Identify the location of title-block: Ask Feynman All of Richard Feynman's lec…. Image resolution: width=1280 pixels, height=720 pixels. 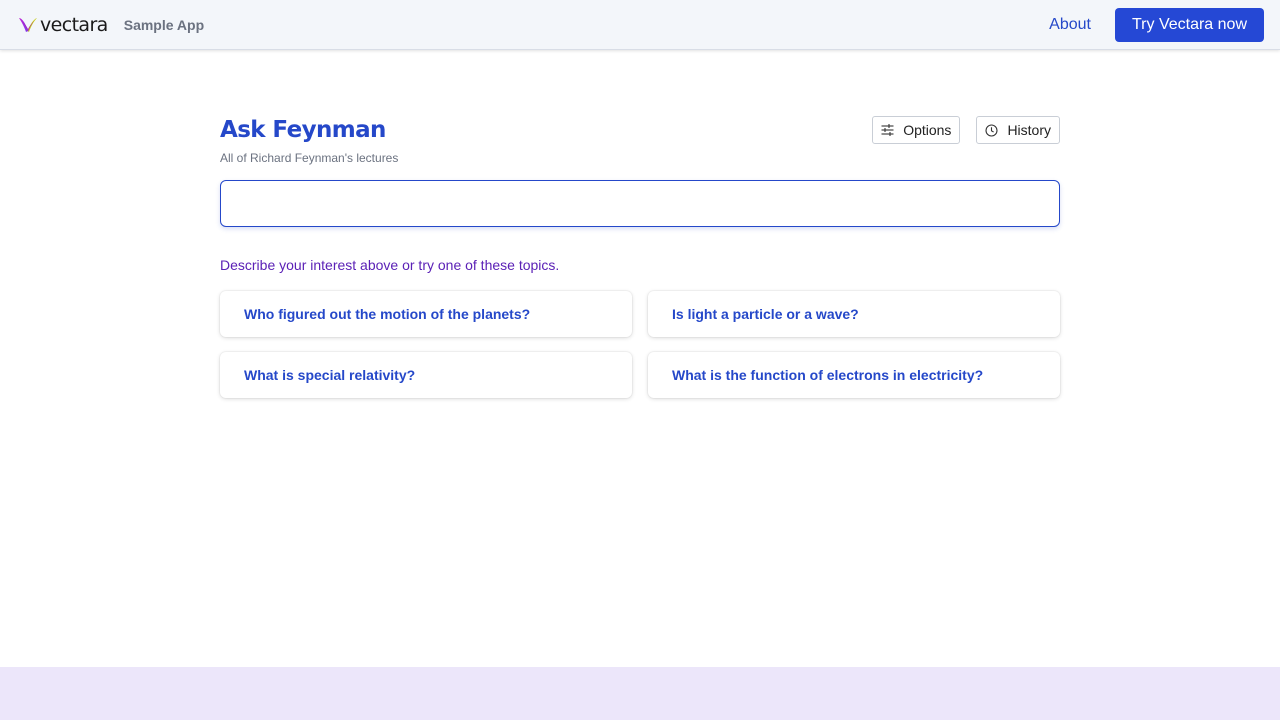
(309, 132).